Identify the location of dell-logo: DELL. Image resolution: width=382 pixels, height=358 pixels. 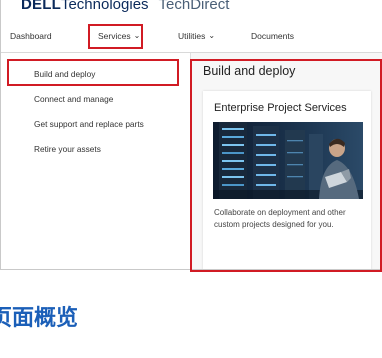
(41, 6).